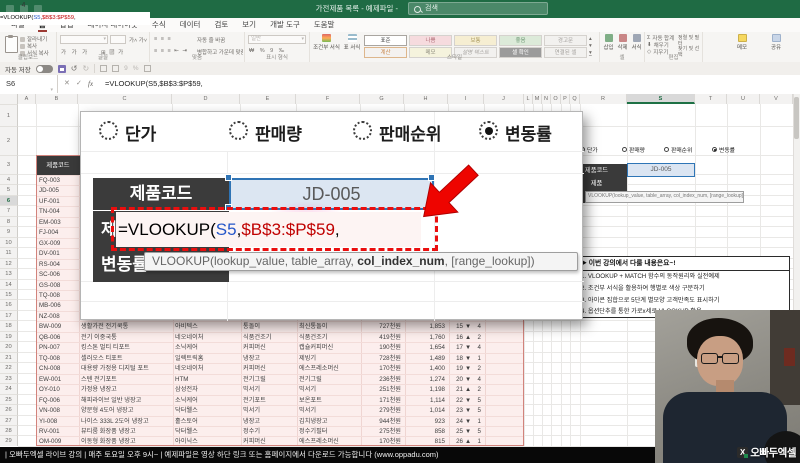 Image resolution: width=800 pixels, height=463 pixels. What do you see at coordinates (742, 46) in the screenshot?
I see `comments-button: 메모` at bounding box center [742, 46].